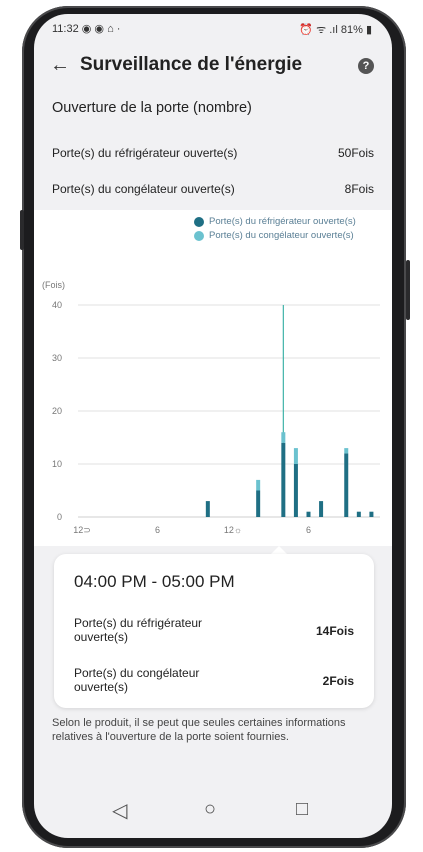 The width and height of the screenshot is (423, 852). Describe the element at coordinates (210, 809) in the screenshot. I see `nav-home-icon: ○` at that location.